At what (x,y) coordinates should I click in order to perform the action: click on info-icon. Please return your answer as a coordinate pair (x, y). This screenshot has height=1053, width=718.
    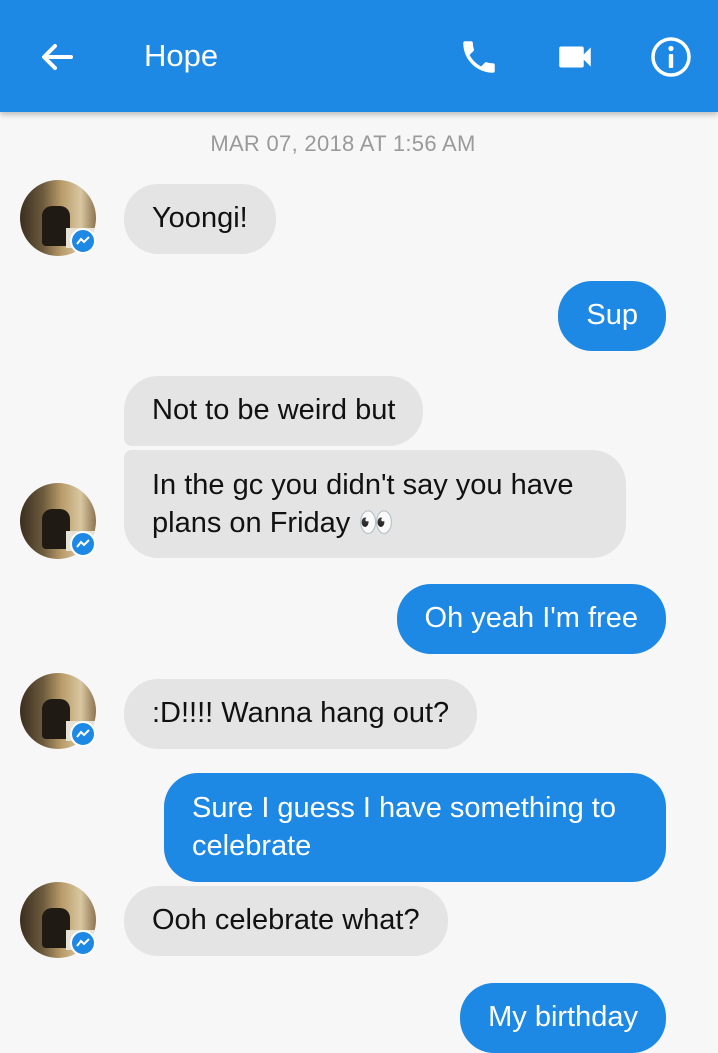
    Looking at the image, I should click on (671, 57).